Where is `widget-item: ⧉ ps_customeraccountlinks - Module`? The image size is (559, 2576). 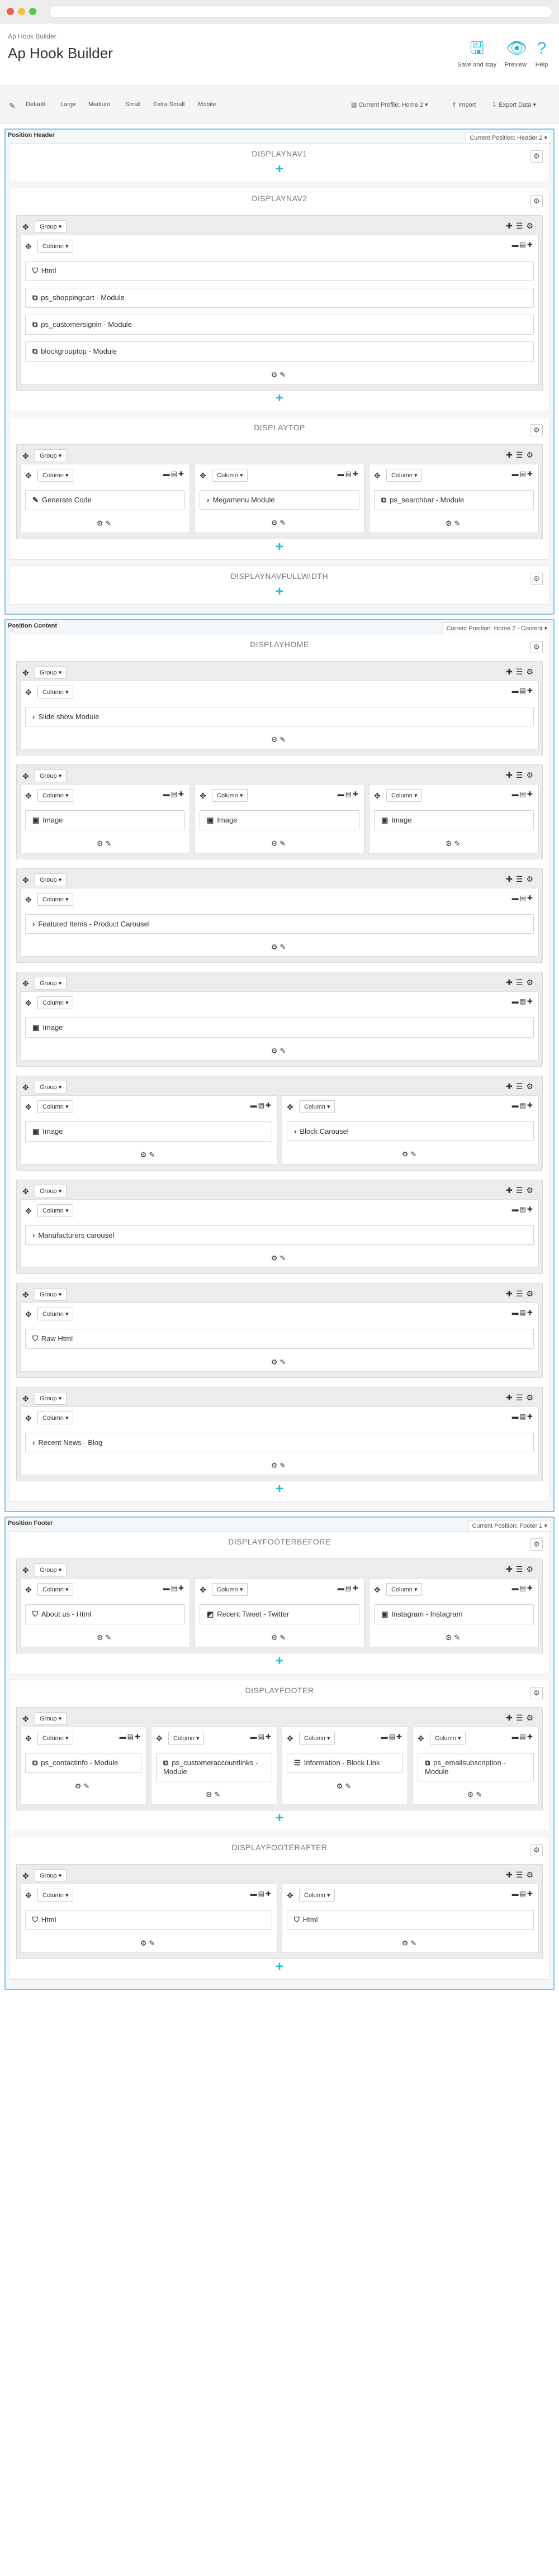
widget-item: ⧉ ps_customeraccountlinks - Module is located at coordinates (214, 1767).